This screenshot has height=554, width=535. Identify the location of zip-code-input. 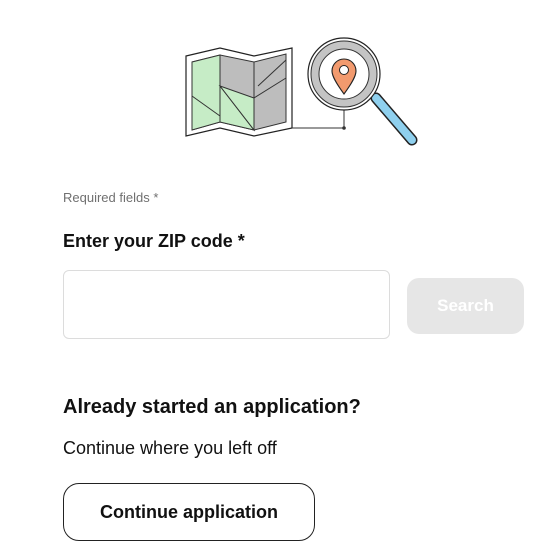
(226, 304).